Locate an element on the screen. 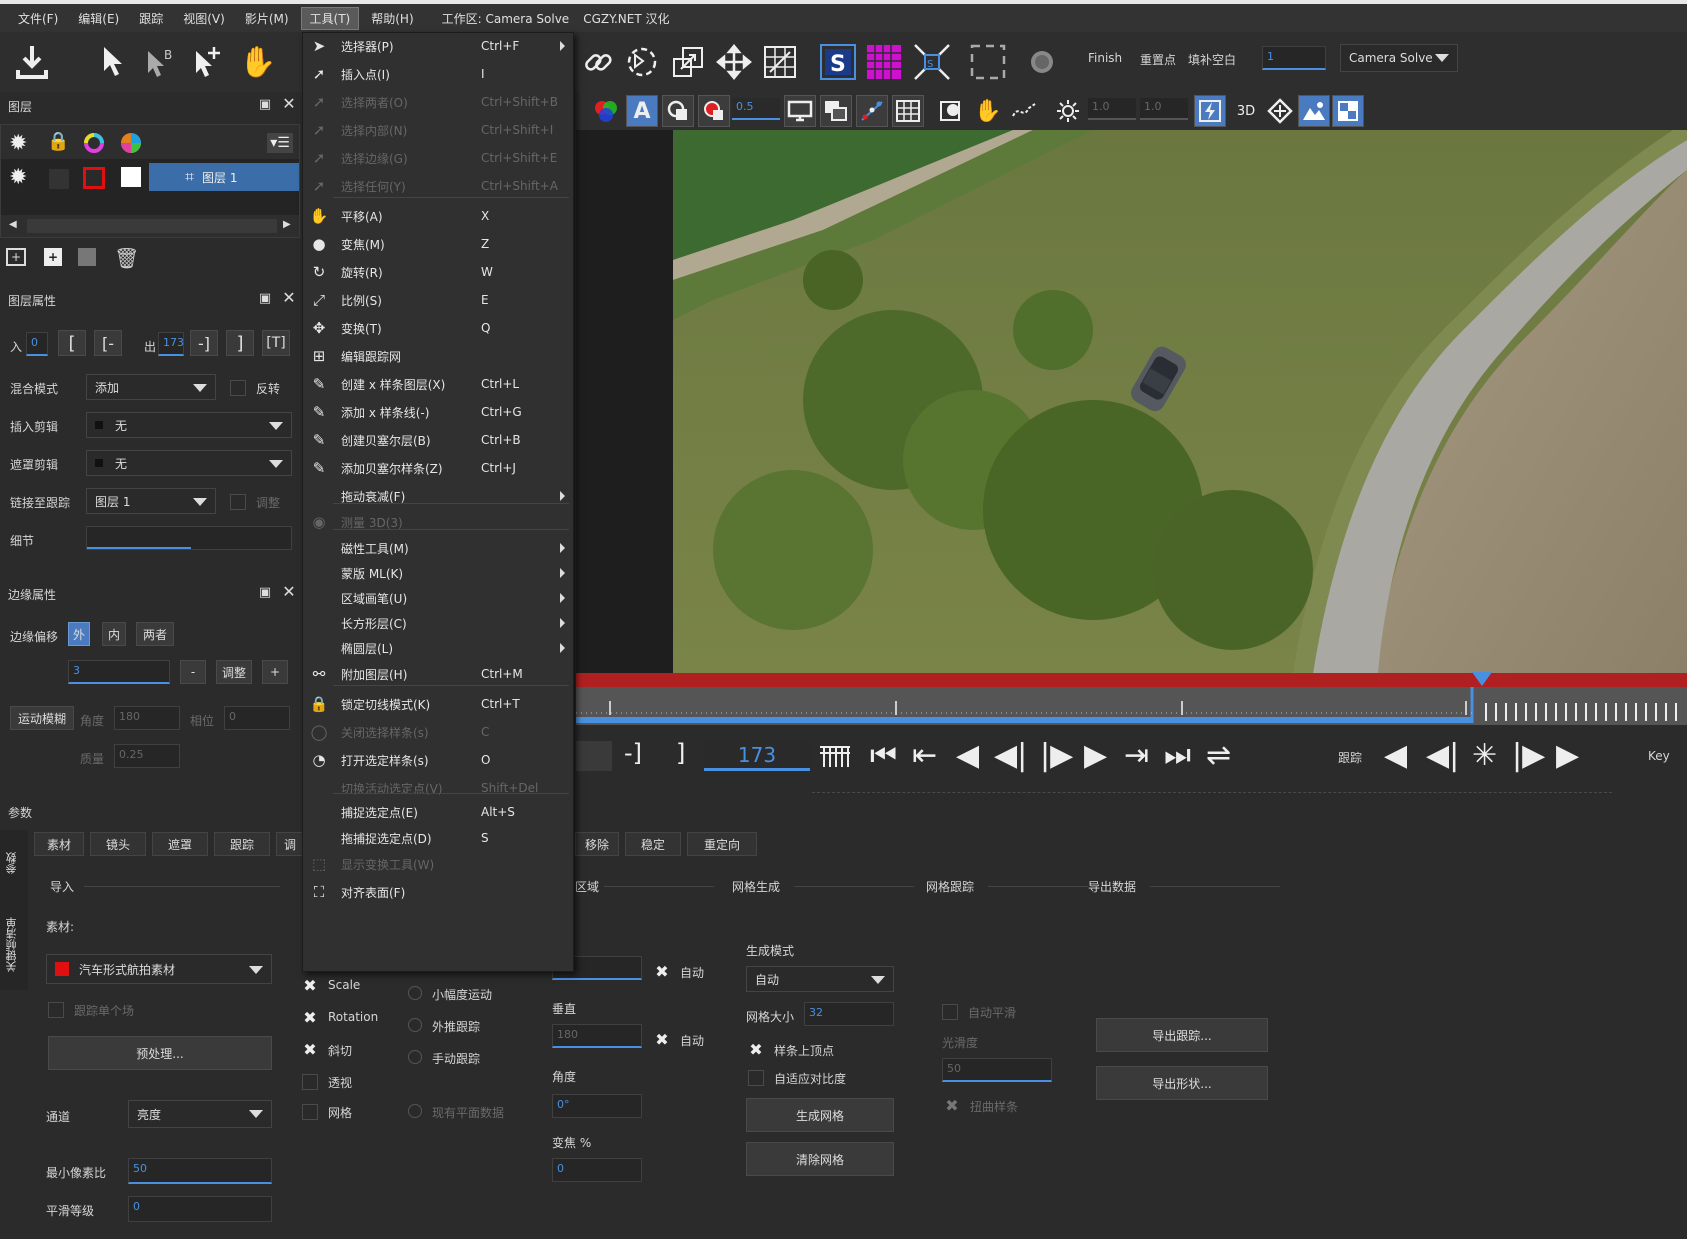  reset-point-button: 重置点 is located at coordinates (1158, 59).